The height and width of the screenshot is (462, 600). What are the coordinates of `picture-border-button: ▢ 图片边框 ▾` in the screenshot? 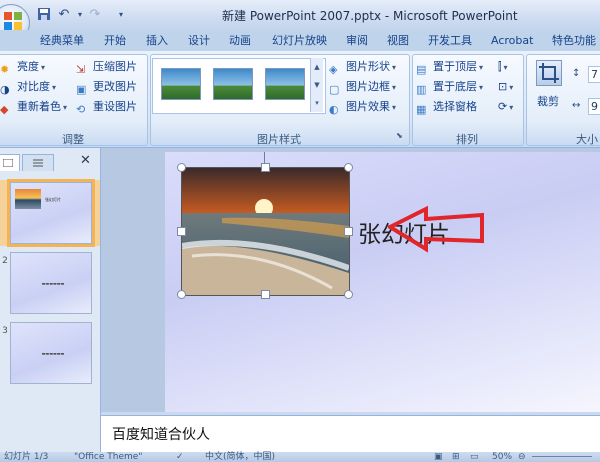 It's located at (362, 87).